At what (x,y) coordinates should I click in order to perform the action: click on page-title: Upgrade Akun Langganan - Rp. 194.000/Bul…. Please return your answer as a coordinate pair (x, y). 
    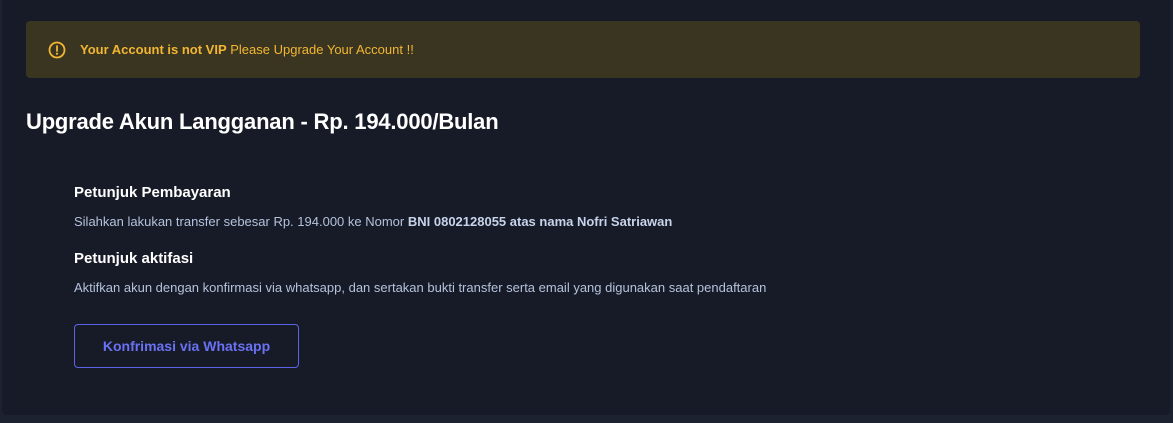
    Looking at the image, I should click on (262, 121).